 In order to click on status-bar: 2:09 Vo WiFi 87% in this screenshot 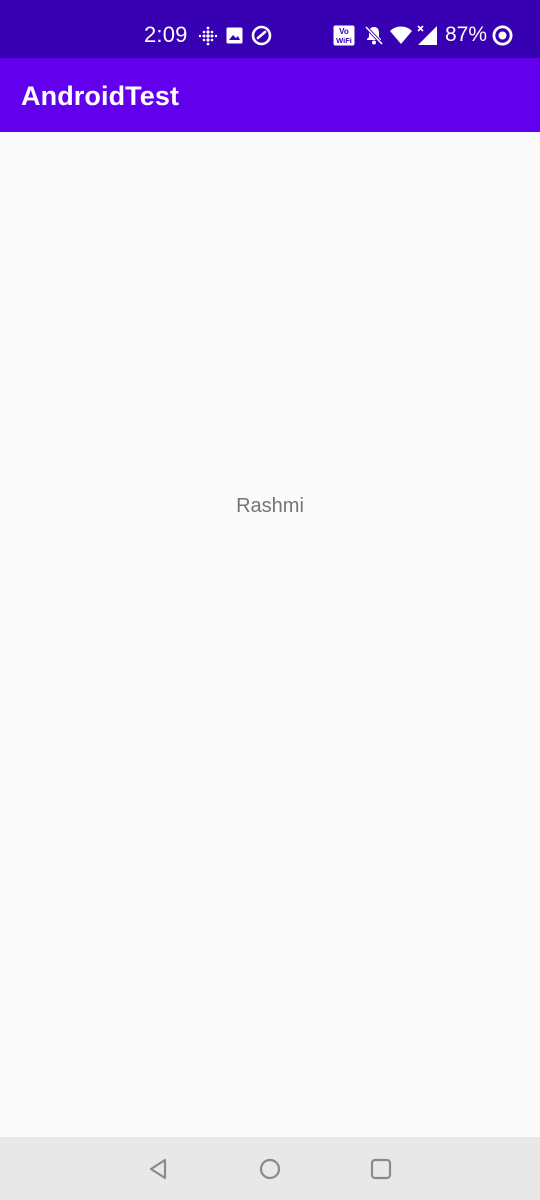, I will do `click(270, 29)`.